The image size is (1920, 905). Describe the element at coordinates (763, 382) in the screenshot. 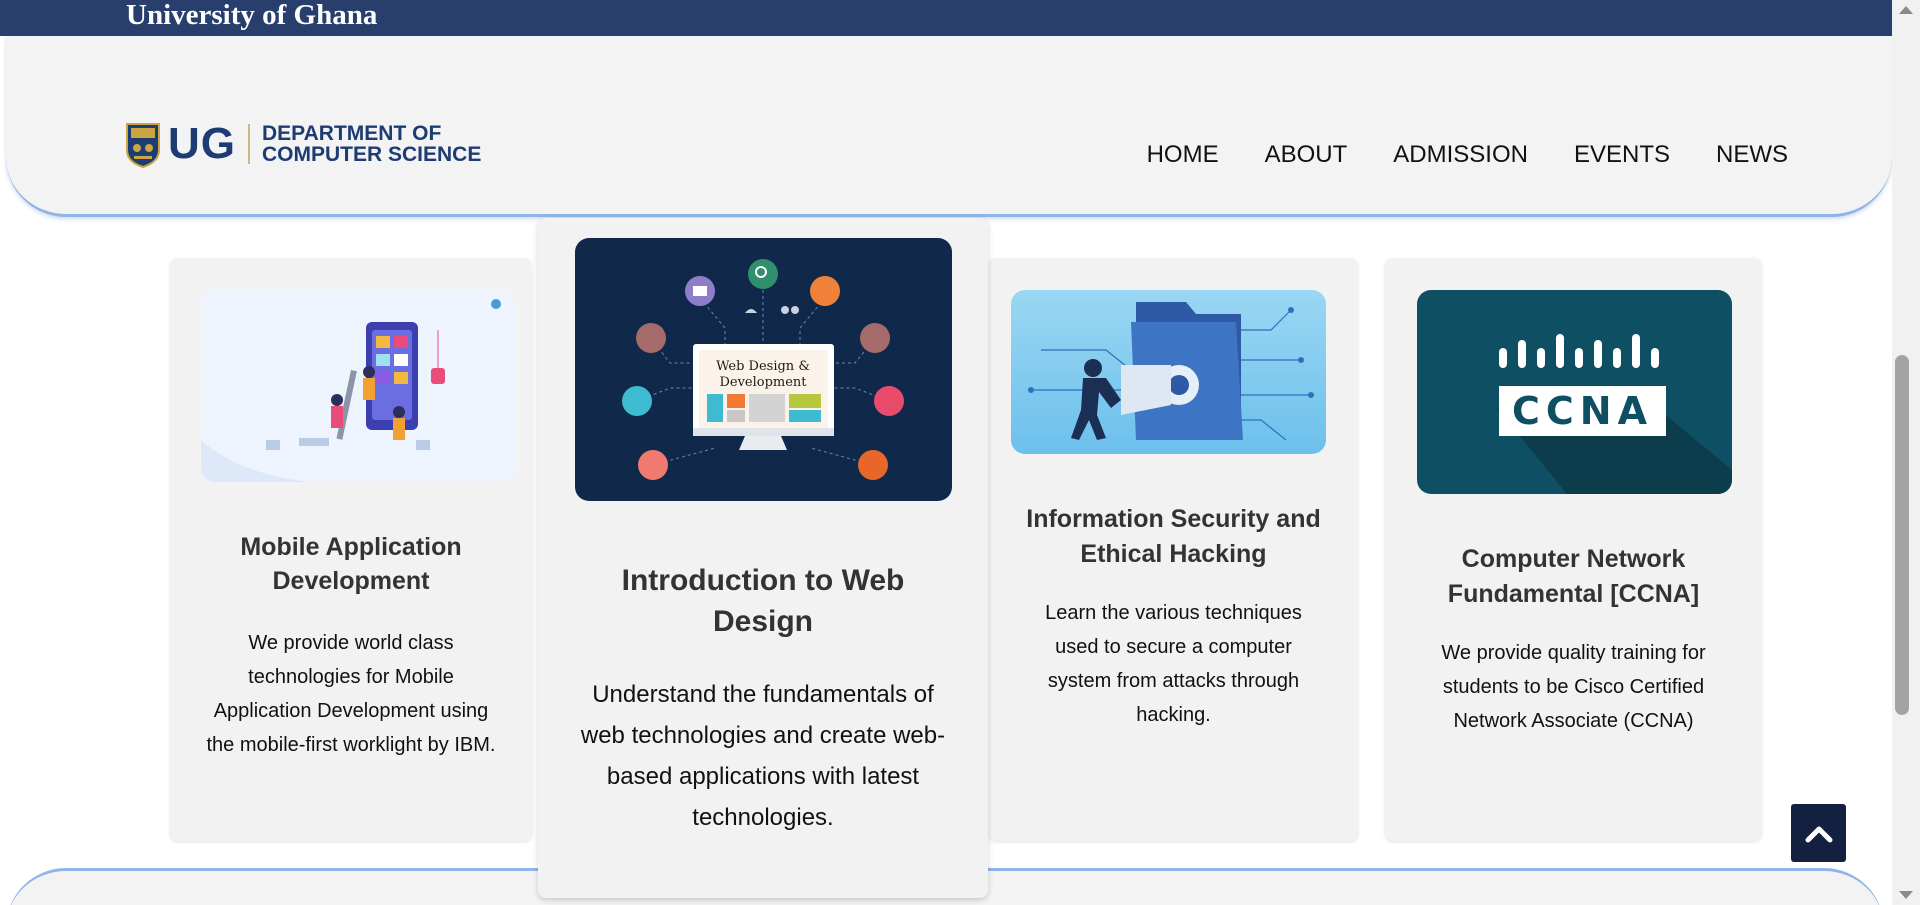

I see `image-text-line2: Development` at that location.